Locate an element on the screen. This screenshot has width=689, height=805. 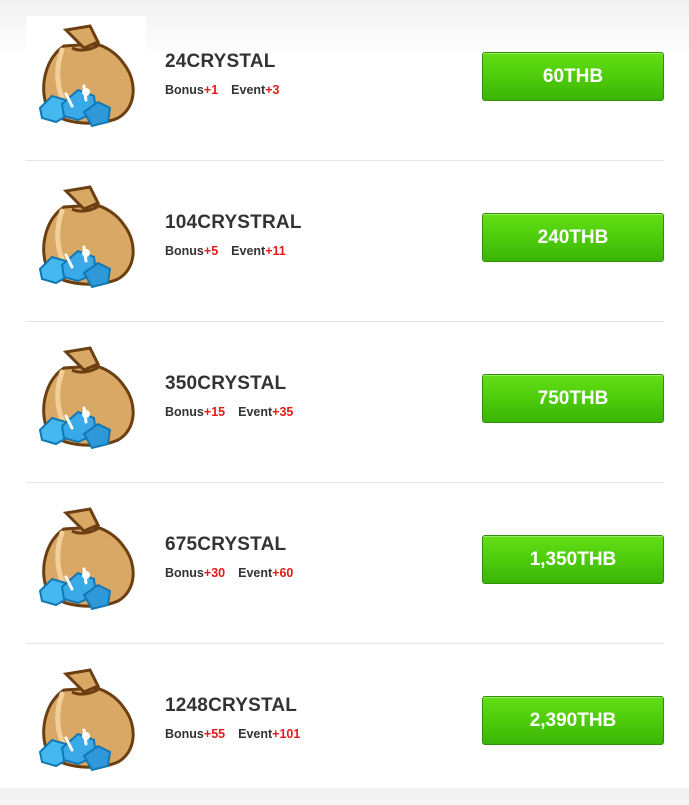
package-bonus-info: Bonus+1 Event+3 is located at coordinates (222, 90).